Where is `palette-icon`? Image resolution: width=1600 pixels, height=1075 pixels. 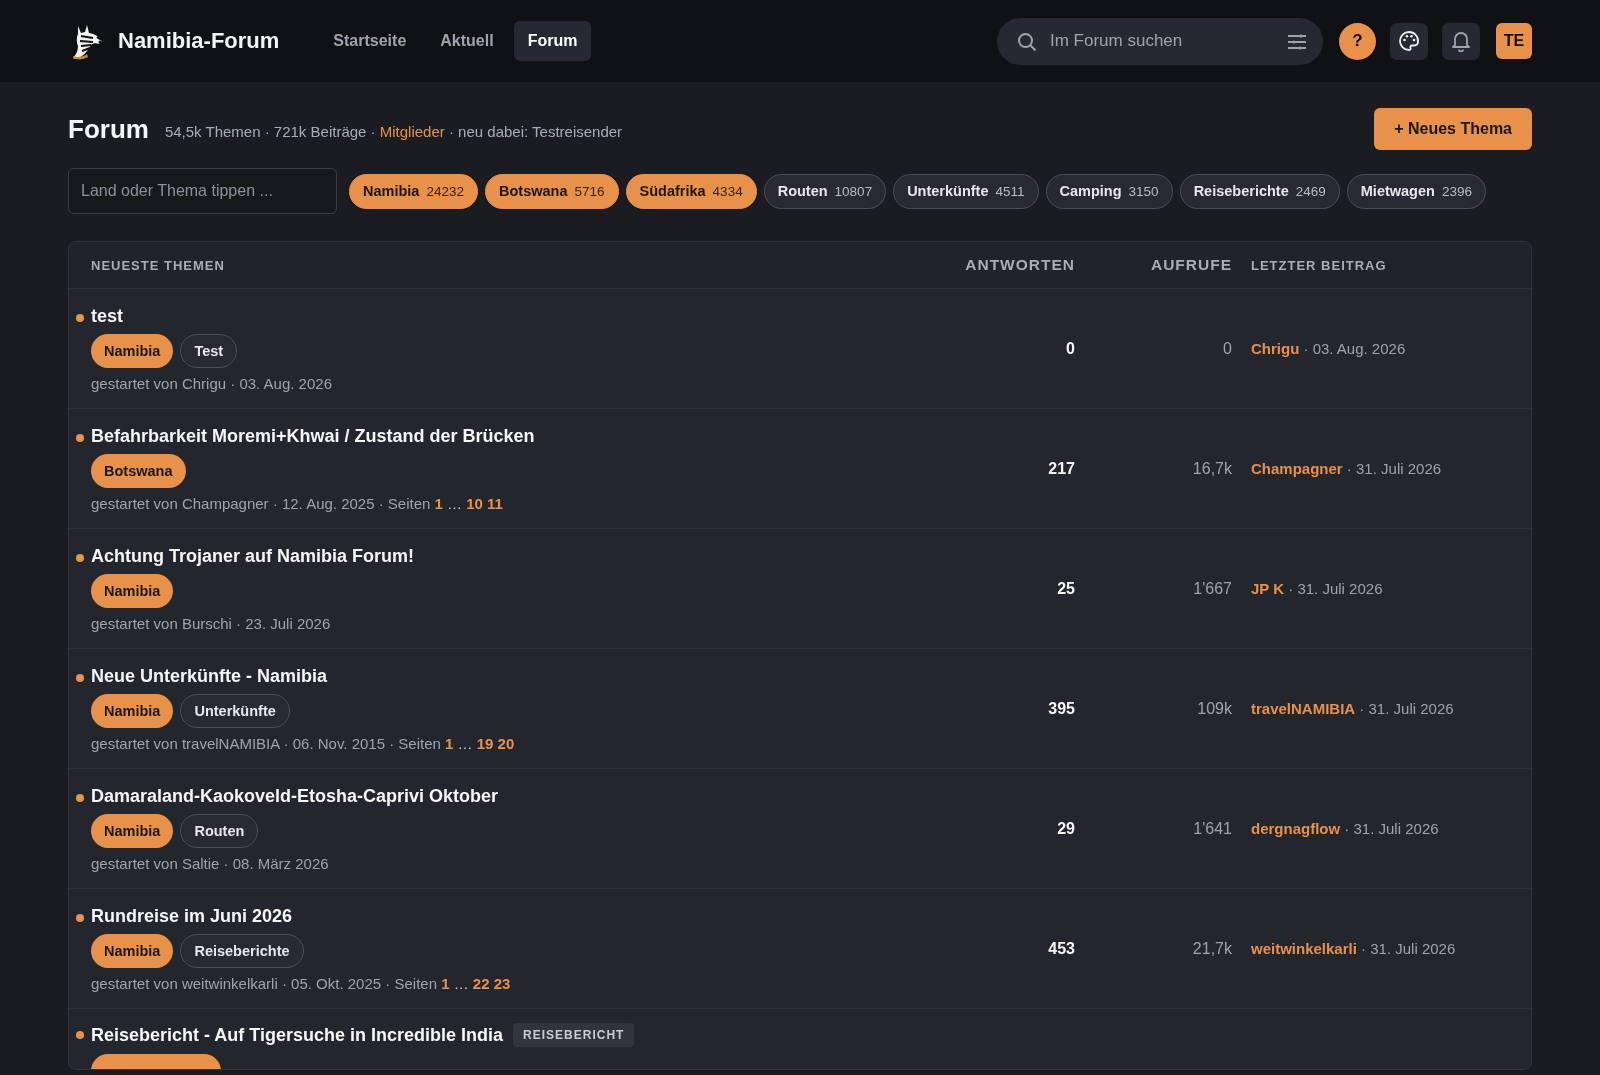
palette-icon is located at coordinates (1409, 41).